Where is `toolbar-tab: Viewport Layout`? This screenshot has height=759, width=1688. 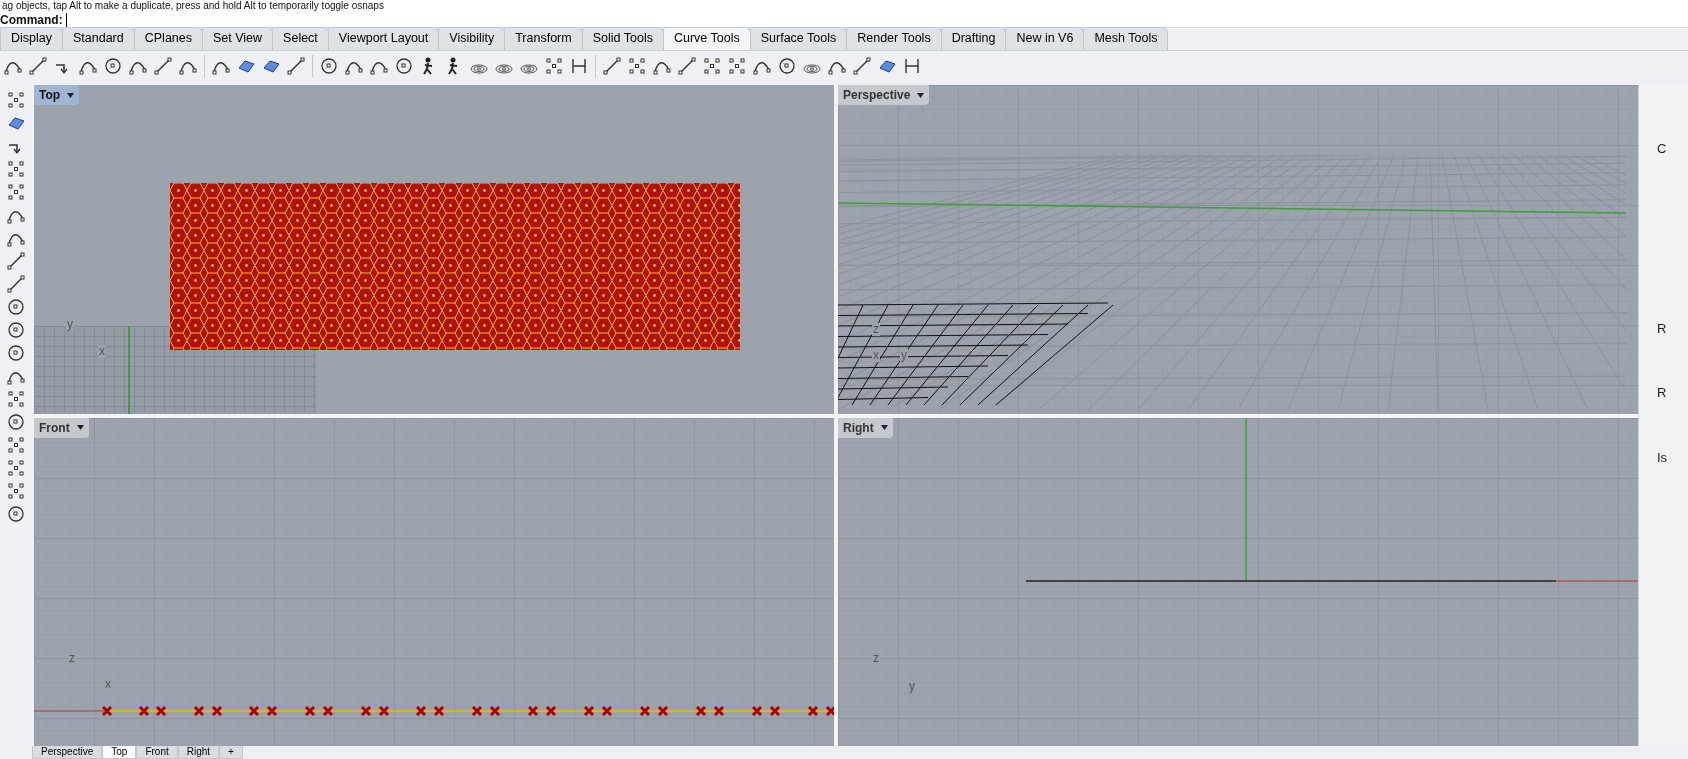 toolbar-tab: Viewport Layout is located at coordinates (383, 38).